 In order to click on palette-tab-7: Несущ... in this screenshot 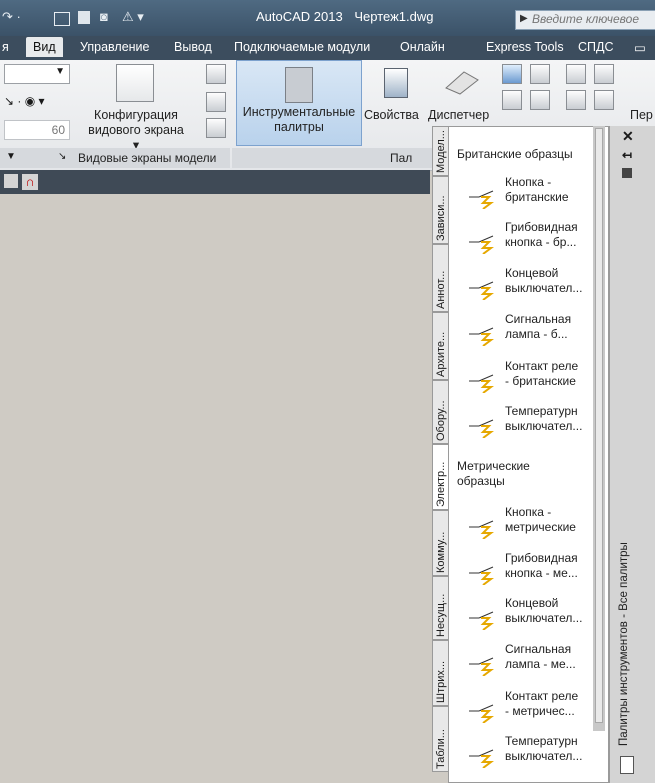, I will do `click(440, 608)`.